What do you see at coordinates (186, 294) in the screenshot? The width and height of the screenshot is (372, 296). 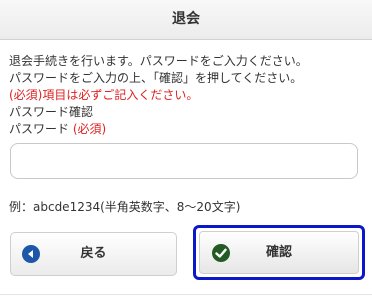 I see `bottom-divider` at bounding box center [186, 294].